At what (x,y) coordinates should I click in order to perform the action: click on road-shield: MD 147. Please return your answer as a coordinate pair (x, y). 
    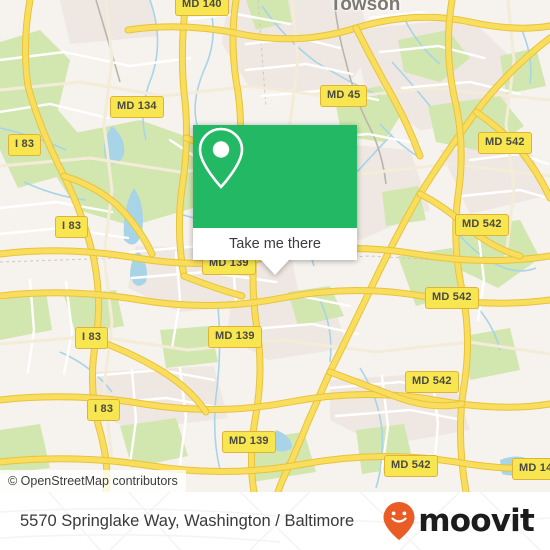
    Looking at the image, I should click on (531, 469).